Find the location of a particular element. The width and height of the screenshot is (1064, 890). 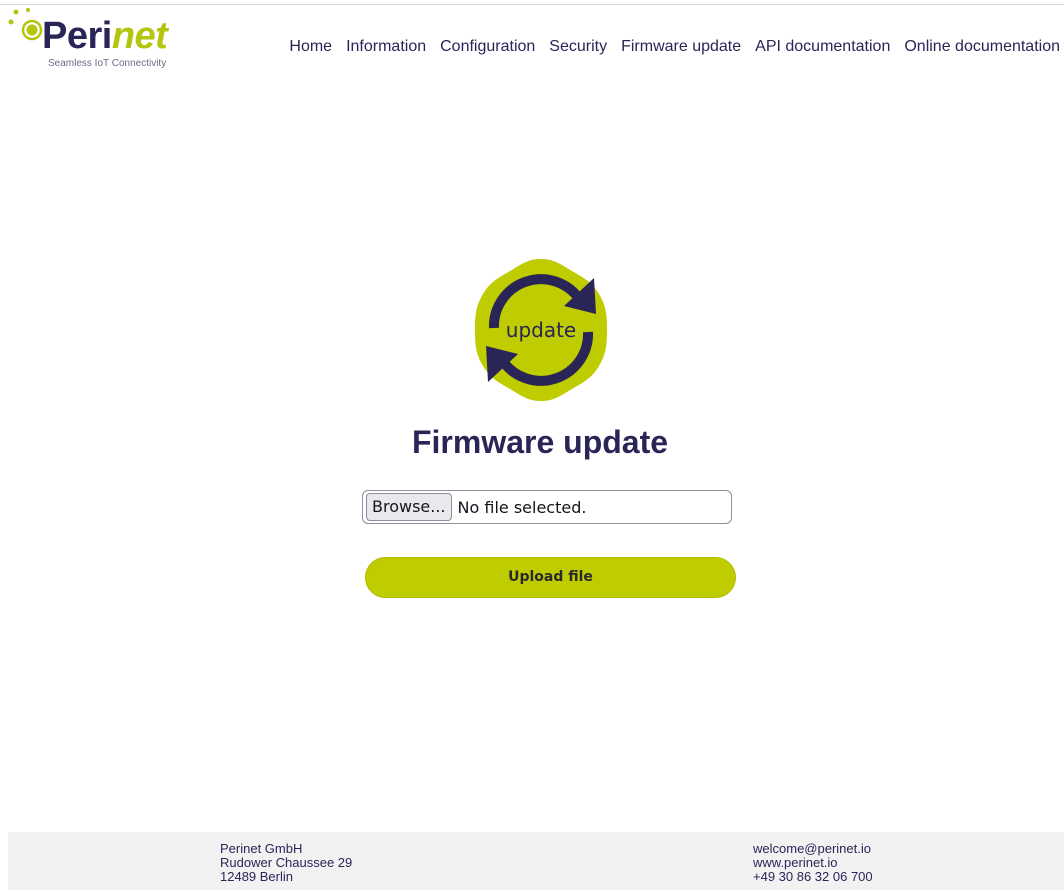

footer-website: www.perinet.io is located at coordinates (813, 863).